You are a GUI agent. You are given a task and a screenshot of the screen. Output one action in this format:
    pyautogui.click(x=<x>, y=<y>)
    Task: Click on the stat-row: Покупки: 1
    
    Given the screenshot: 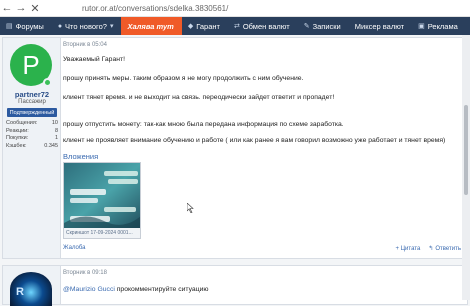 What is the action you would take?
    pyautogui.click(x=32, y=138)
    